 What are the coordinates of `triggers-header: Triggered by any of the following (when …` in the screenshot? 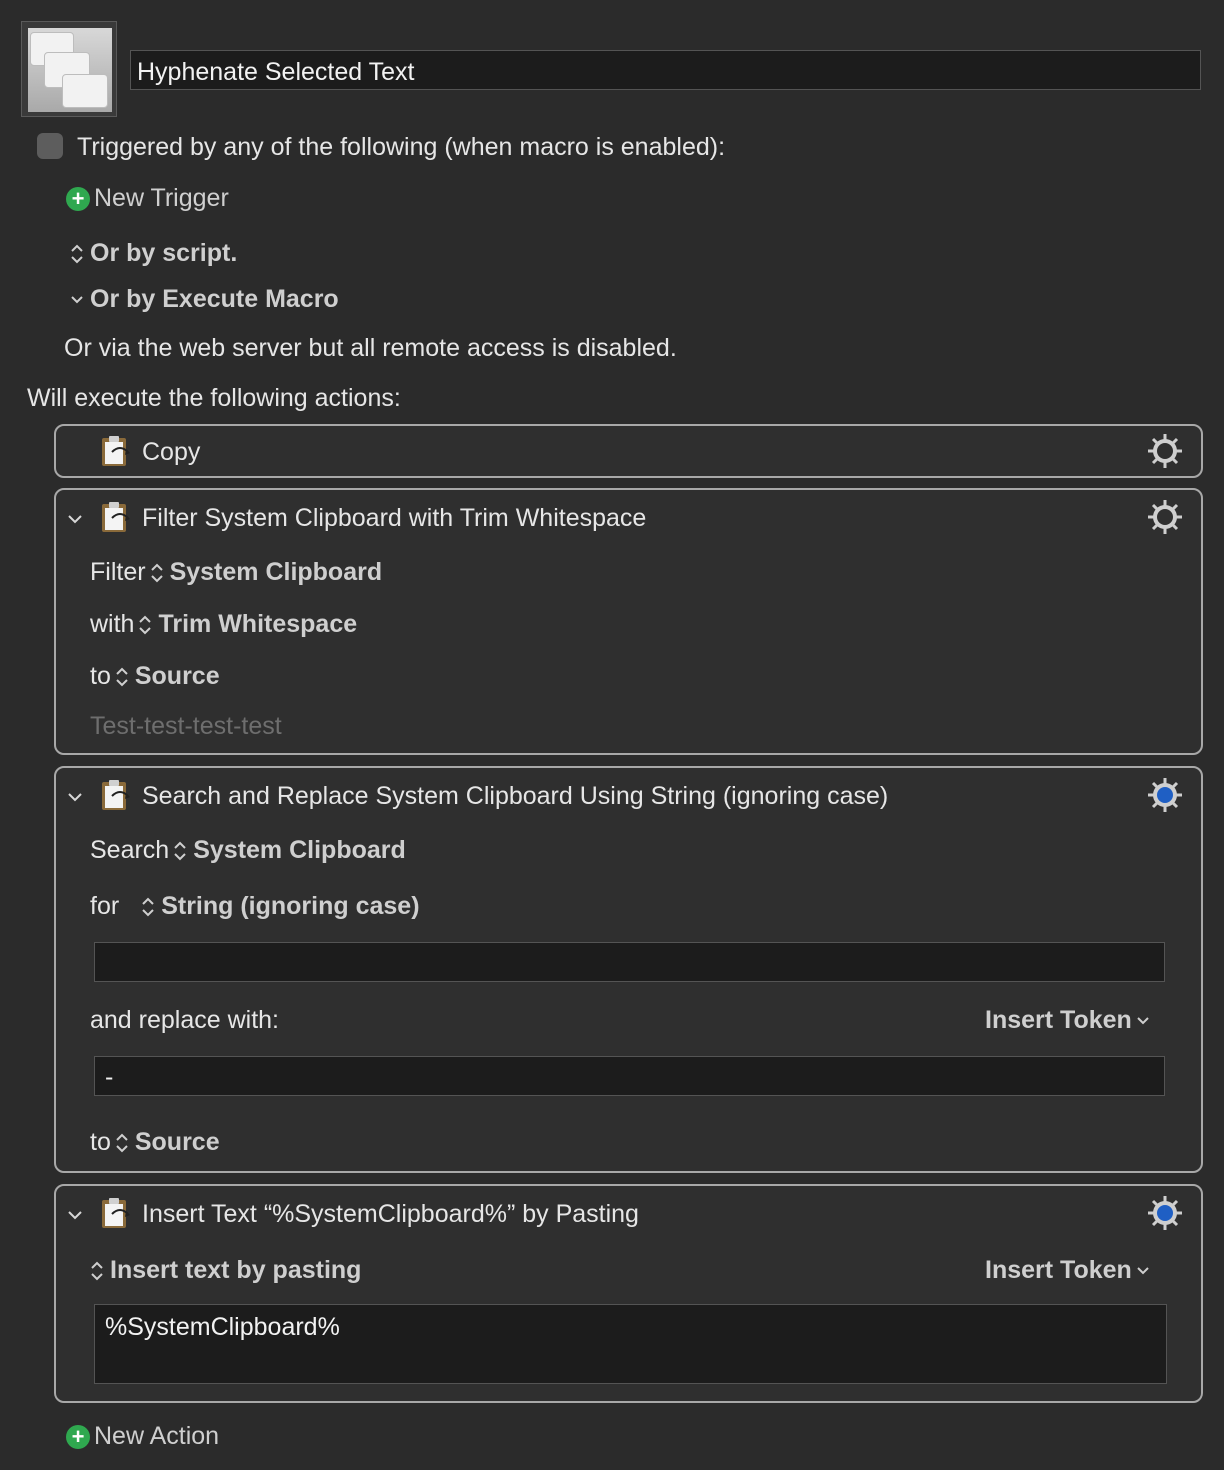 It's located at (401, 147).